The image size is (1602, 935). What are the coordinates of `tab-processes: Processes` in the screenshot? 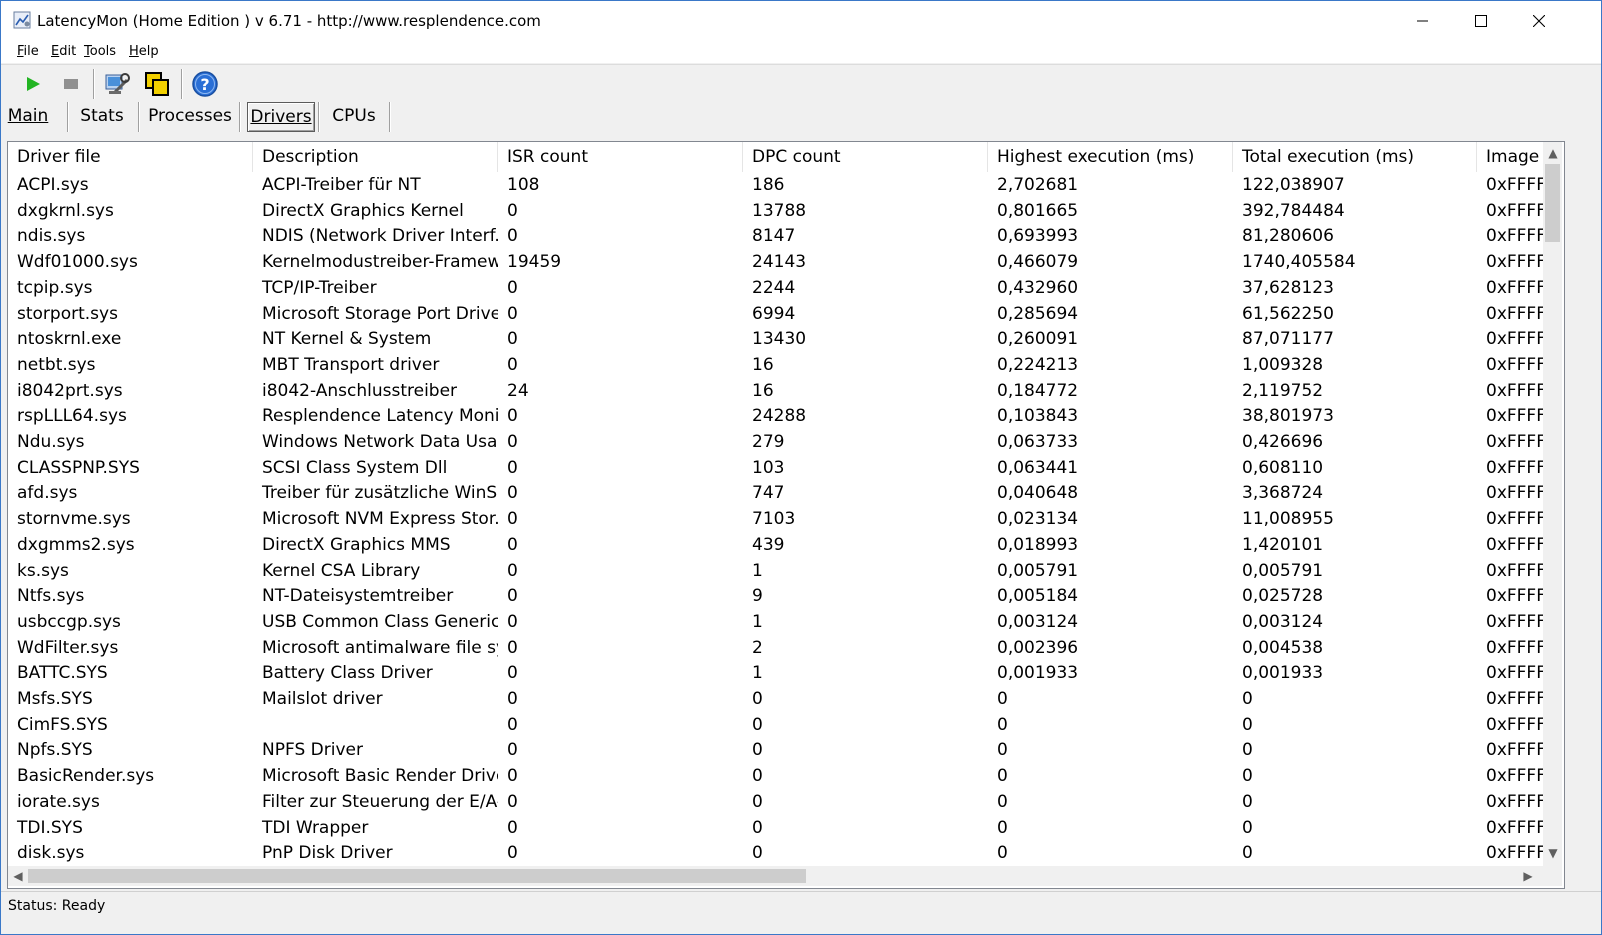 It's located at (190, 116).